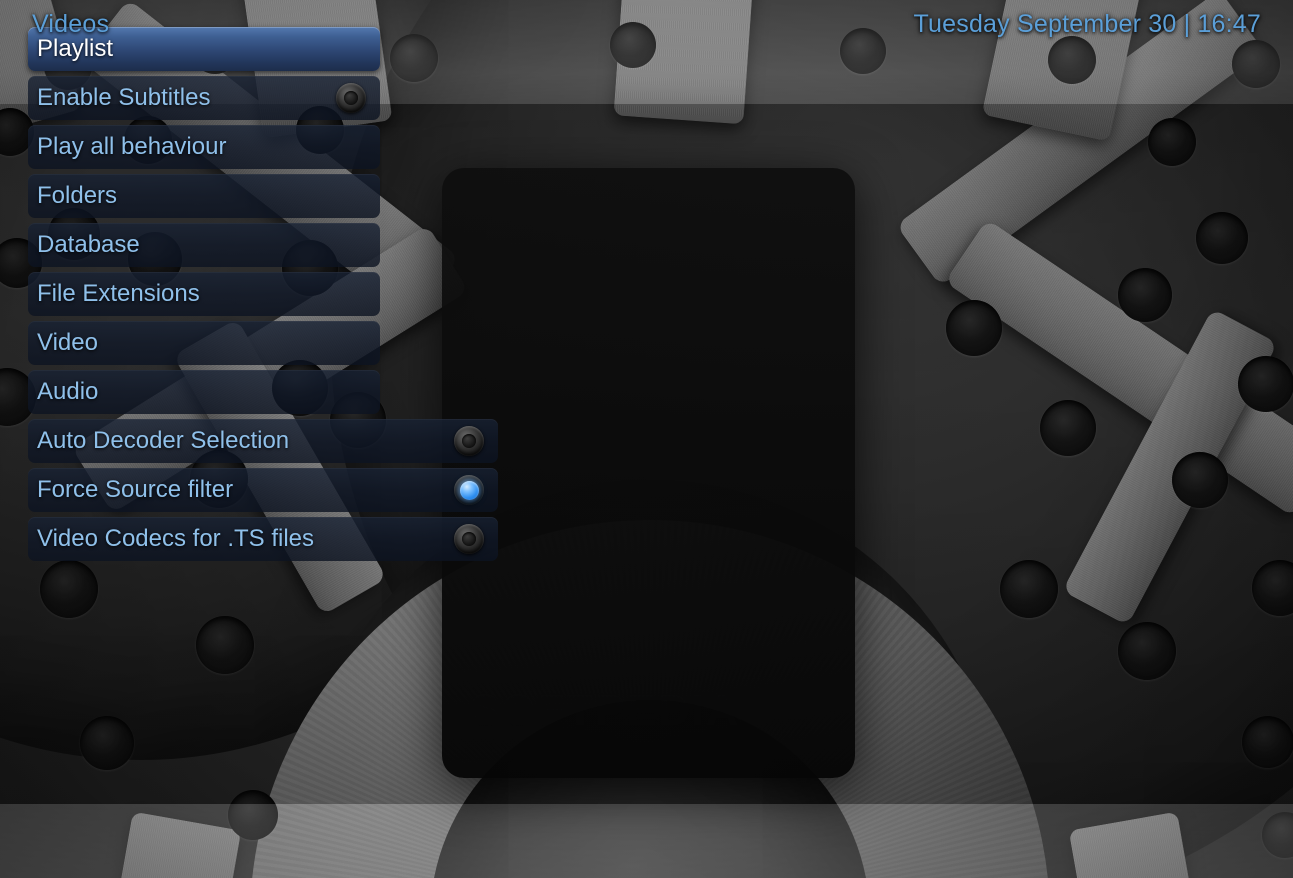 This screenshot has height=878, width=1293. I want to click on menu-item-auto-decoder-selection: Auto Decoder Selection, so click(263, 441).